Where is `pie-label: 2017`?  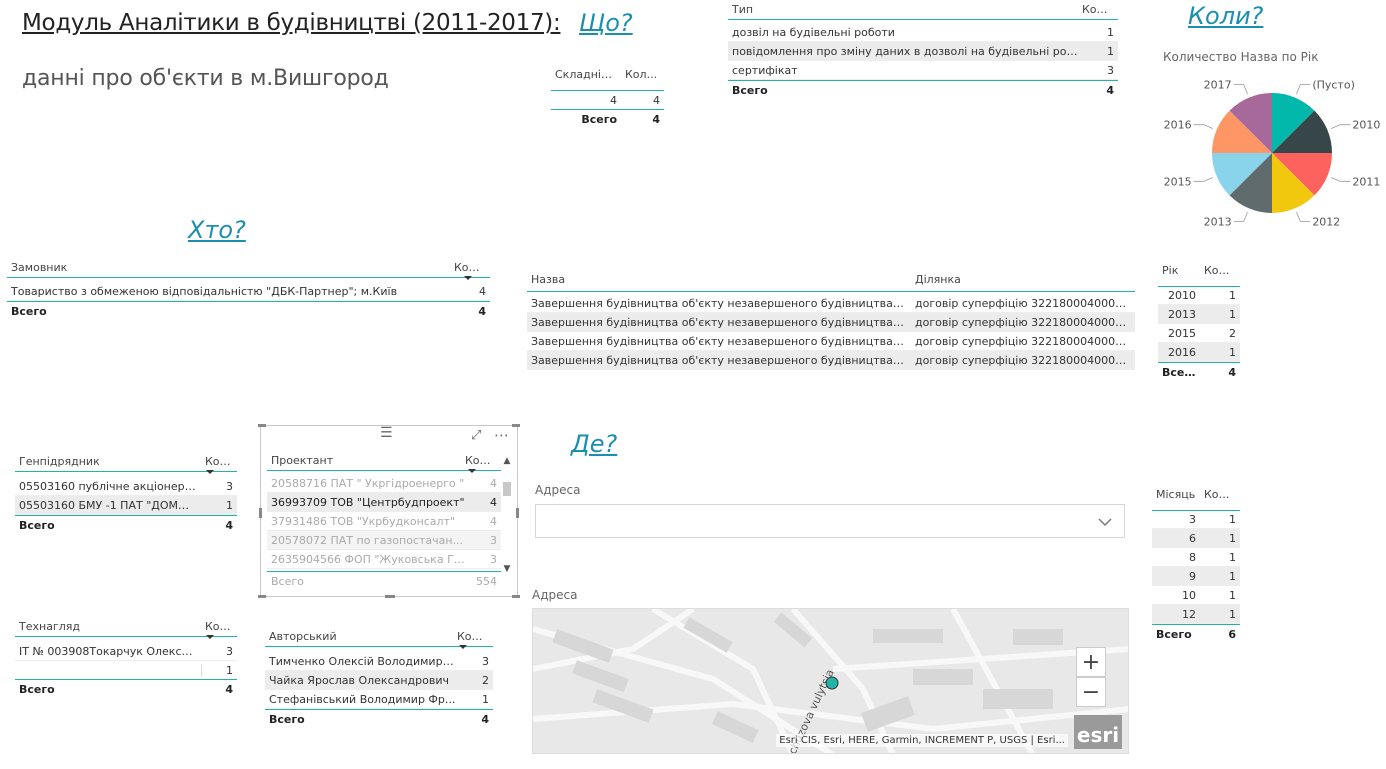
pie-label: 2017 is located at coordinates (1218, 85).